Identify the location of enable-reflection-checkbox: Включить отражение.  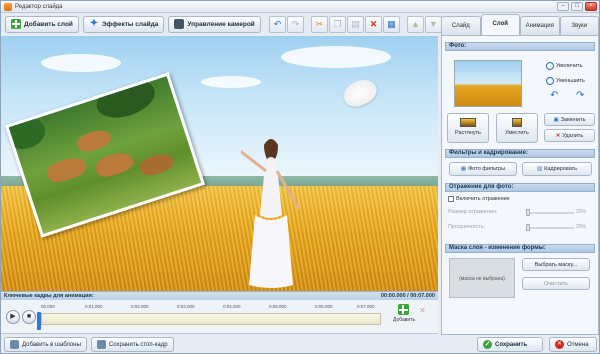
(479, 199).